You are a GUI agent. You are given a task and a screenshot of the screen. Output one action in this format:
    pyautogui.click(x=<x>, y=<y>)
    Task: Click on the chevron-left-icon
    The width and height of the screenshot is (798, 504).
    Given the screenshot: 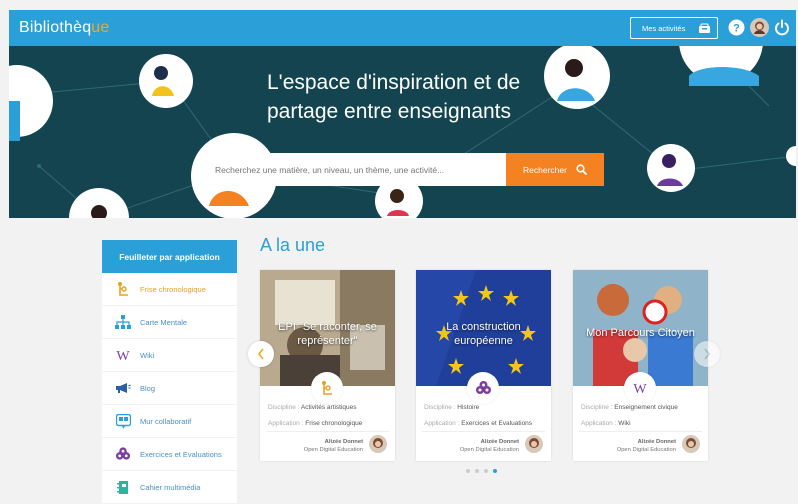 What is the action you would take?
    pyautogui.click(x=260, y=354)
    